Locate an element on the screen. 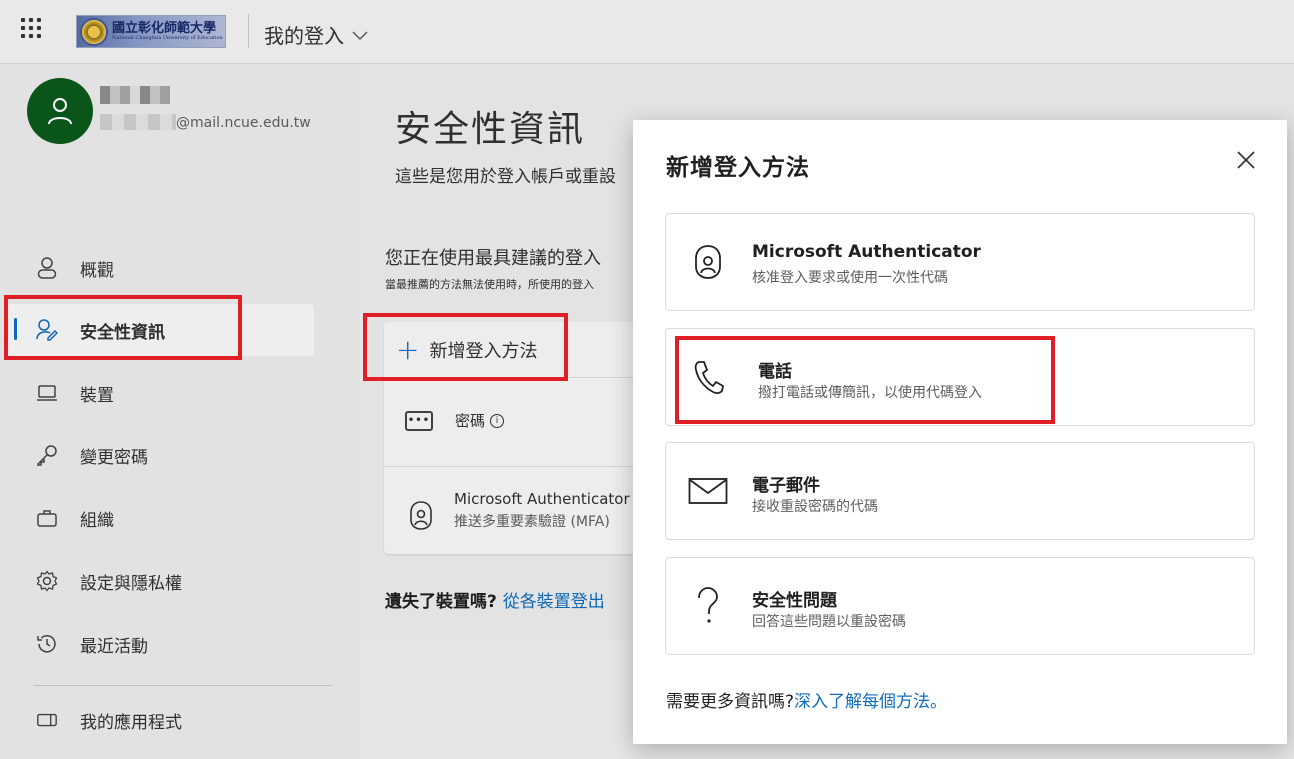 This screenshot has height=759, width=1294. plus-icon: + is located at coordinates (408, 349).